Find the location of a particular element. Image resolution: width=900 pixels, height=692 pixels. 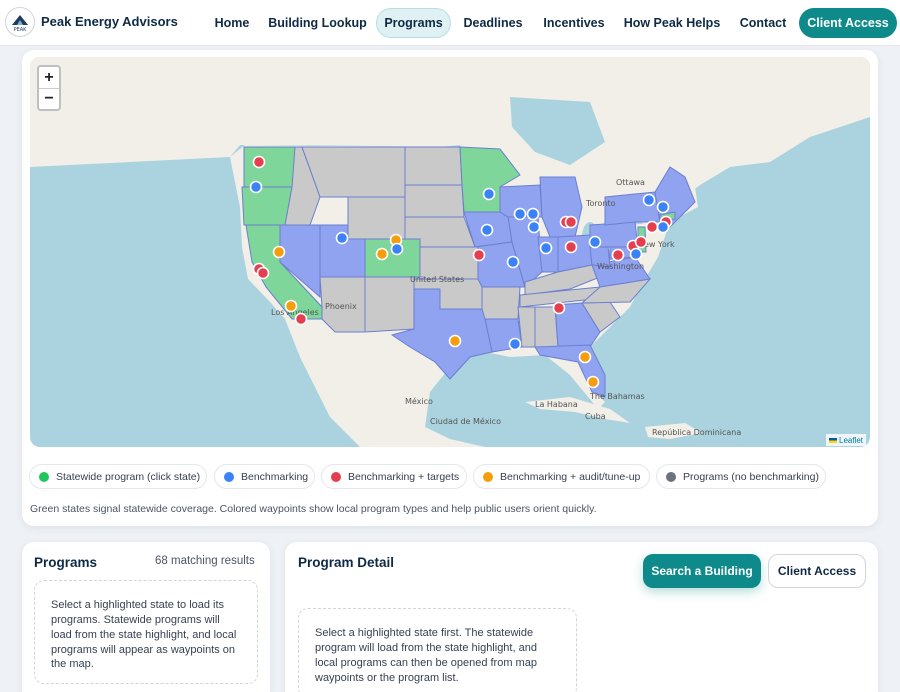

legend-statewide: Statewide program (click state) is located at coordinates (118, 476).